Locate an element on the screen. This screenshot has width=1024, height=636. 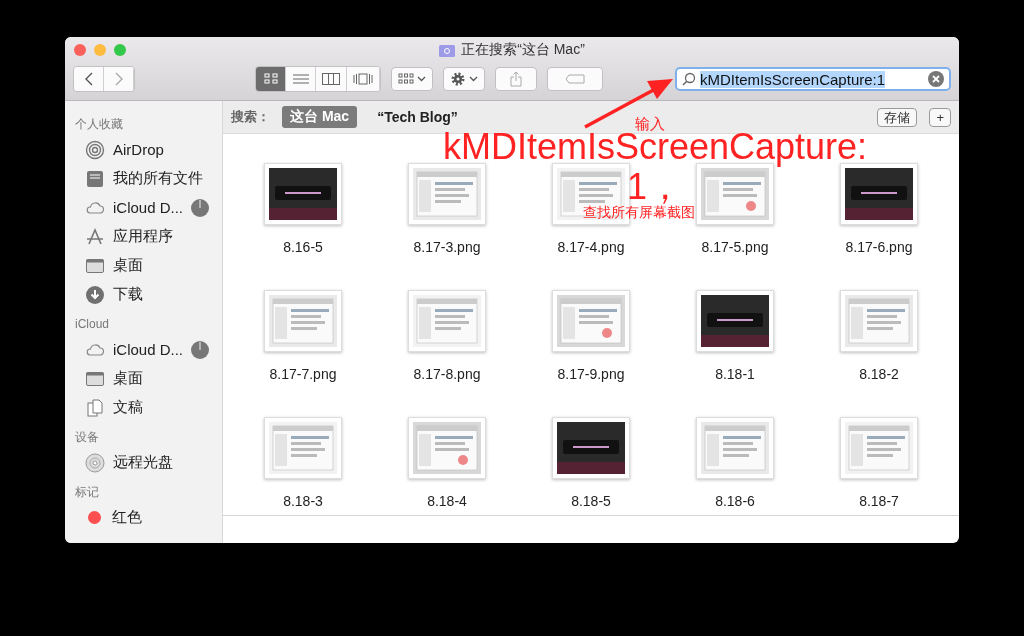
app-store-icon is located at coordinates (95, 236).